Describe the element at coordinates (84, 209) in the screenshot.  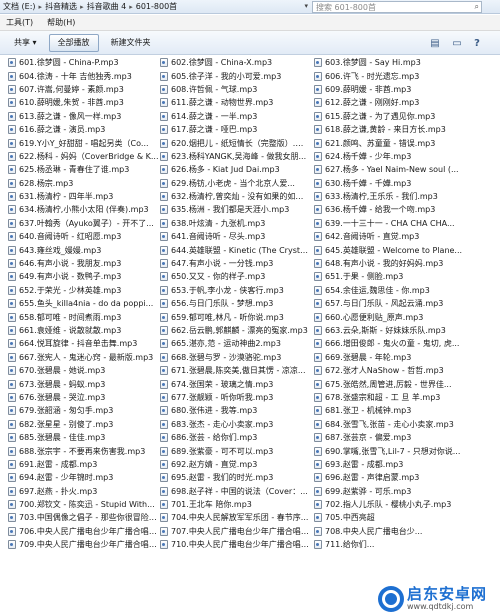
I see `file-item: 634.杨清柠,小熊小太阳 (伴奏).mp3` at that location.